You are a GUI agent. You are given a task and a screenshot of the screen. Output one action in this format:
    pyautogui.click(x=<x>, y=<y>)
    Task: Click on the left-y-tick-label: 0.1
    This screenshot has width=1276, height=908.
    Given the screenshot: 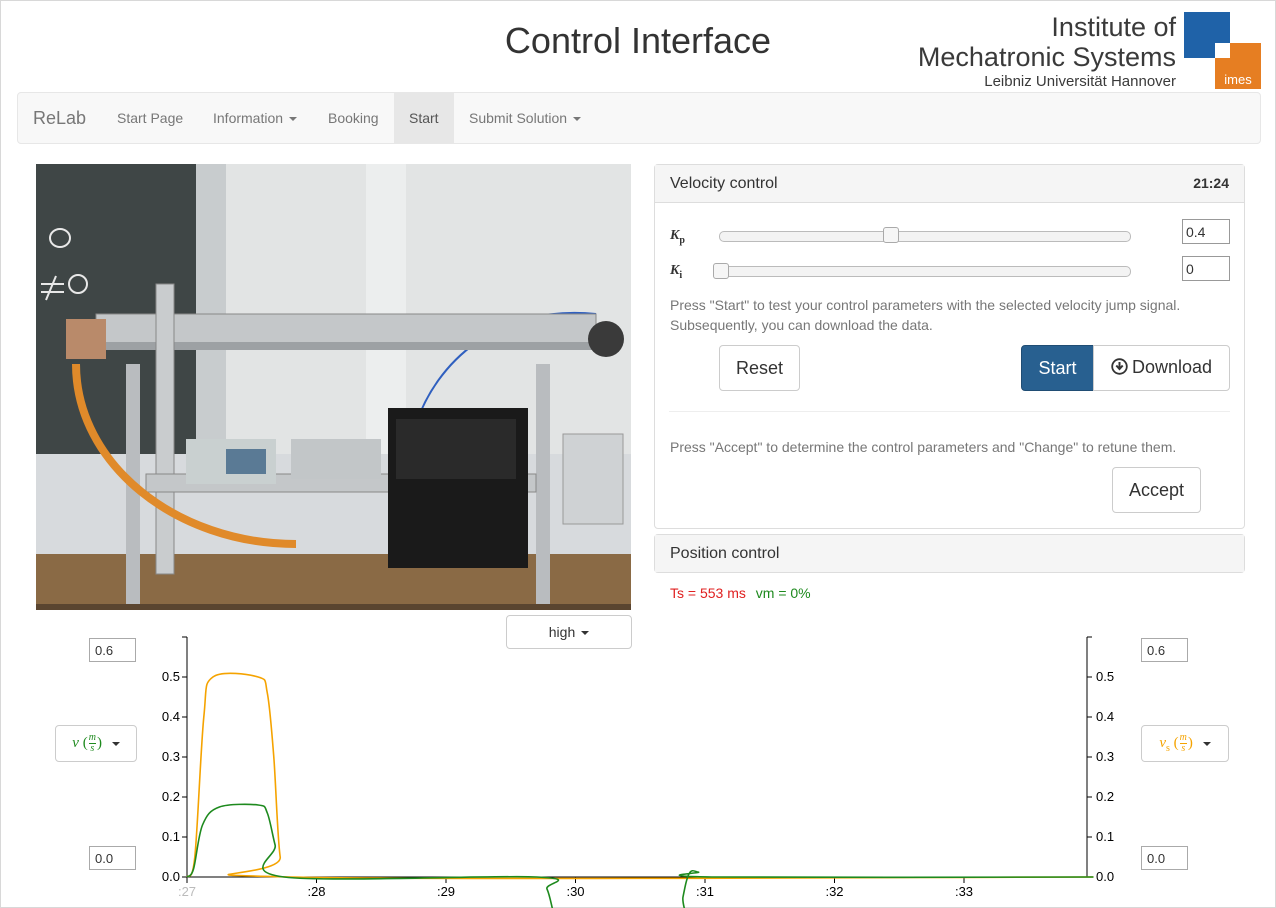 What is the action you would take?
    pyautogui.click(x=171, y=836)
    